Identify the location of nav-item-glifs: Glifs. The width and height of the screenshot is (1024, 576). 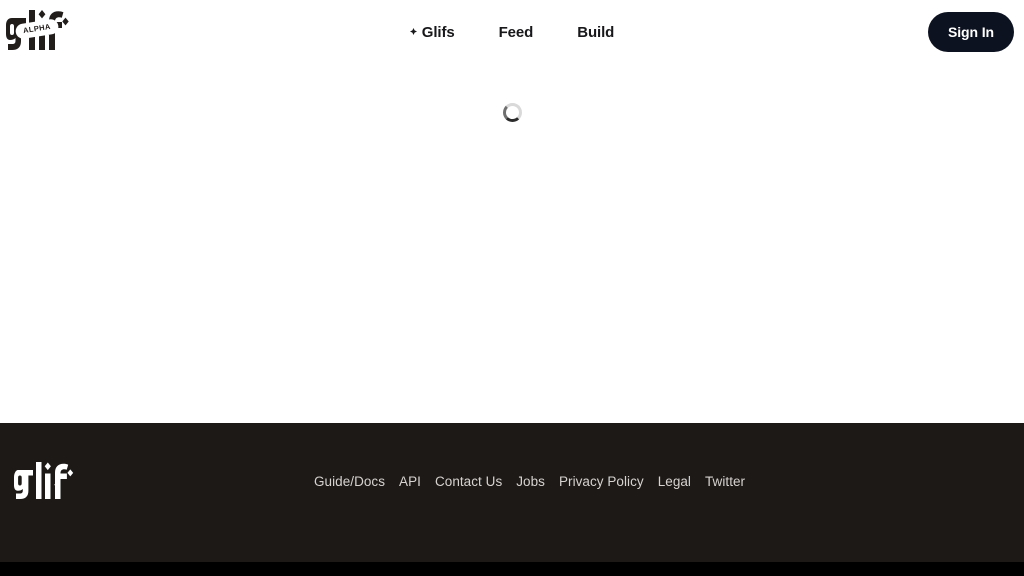
(432, 32).